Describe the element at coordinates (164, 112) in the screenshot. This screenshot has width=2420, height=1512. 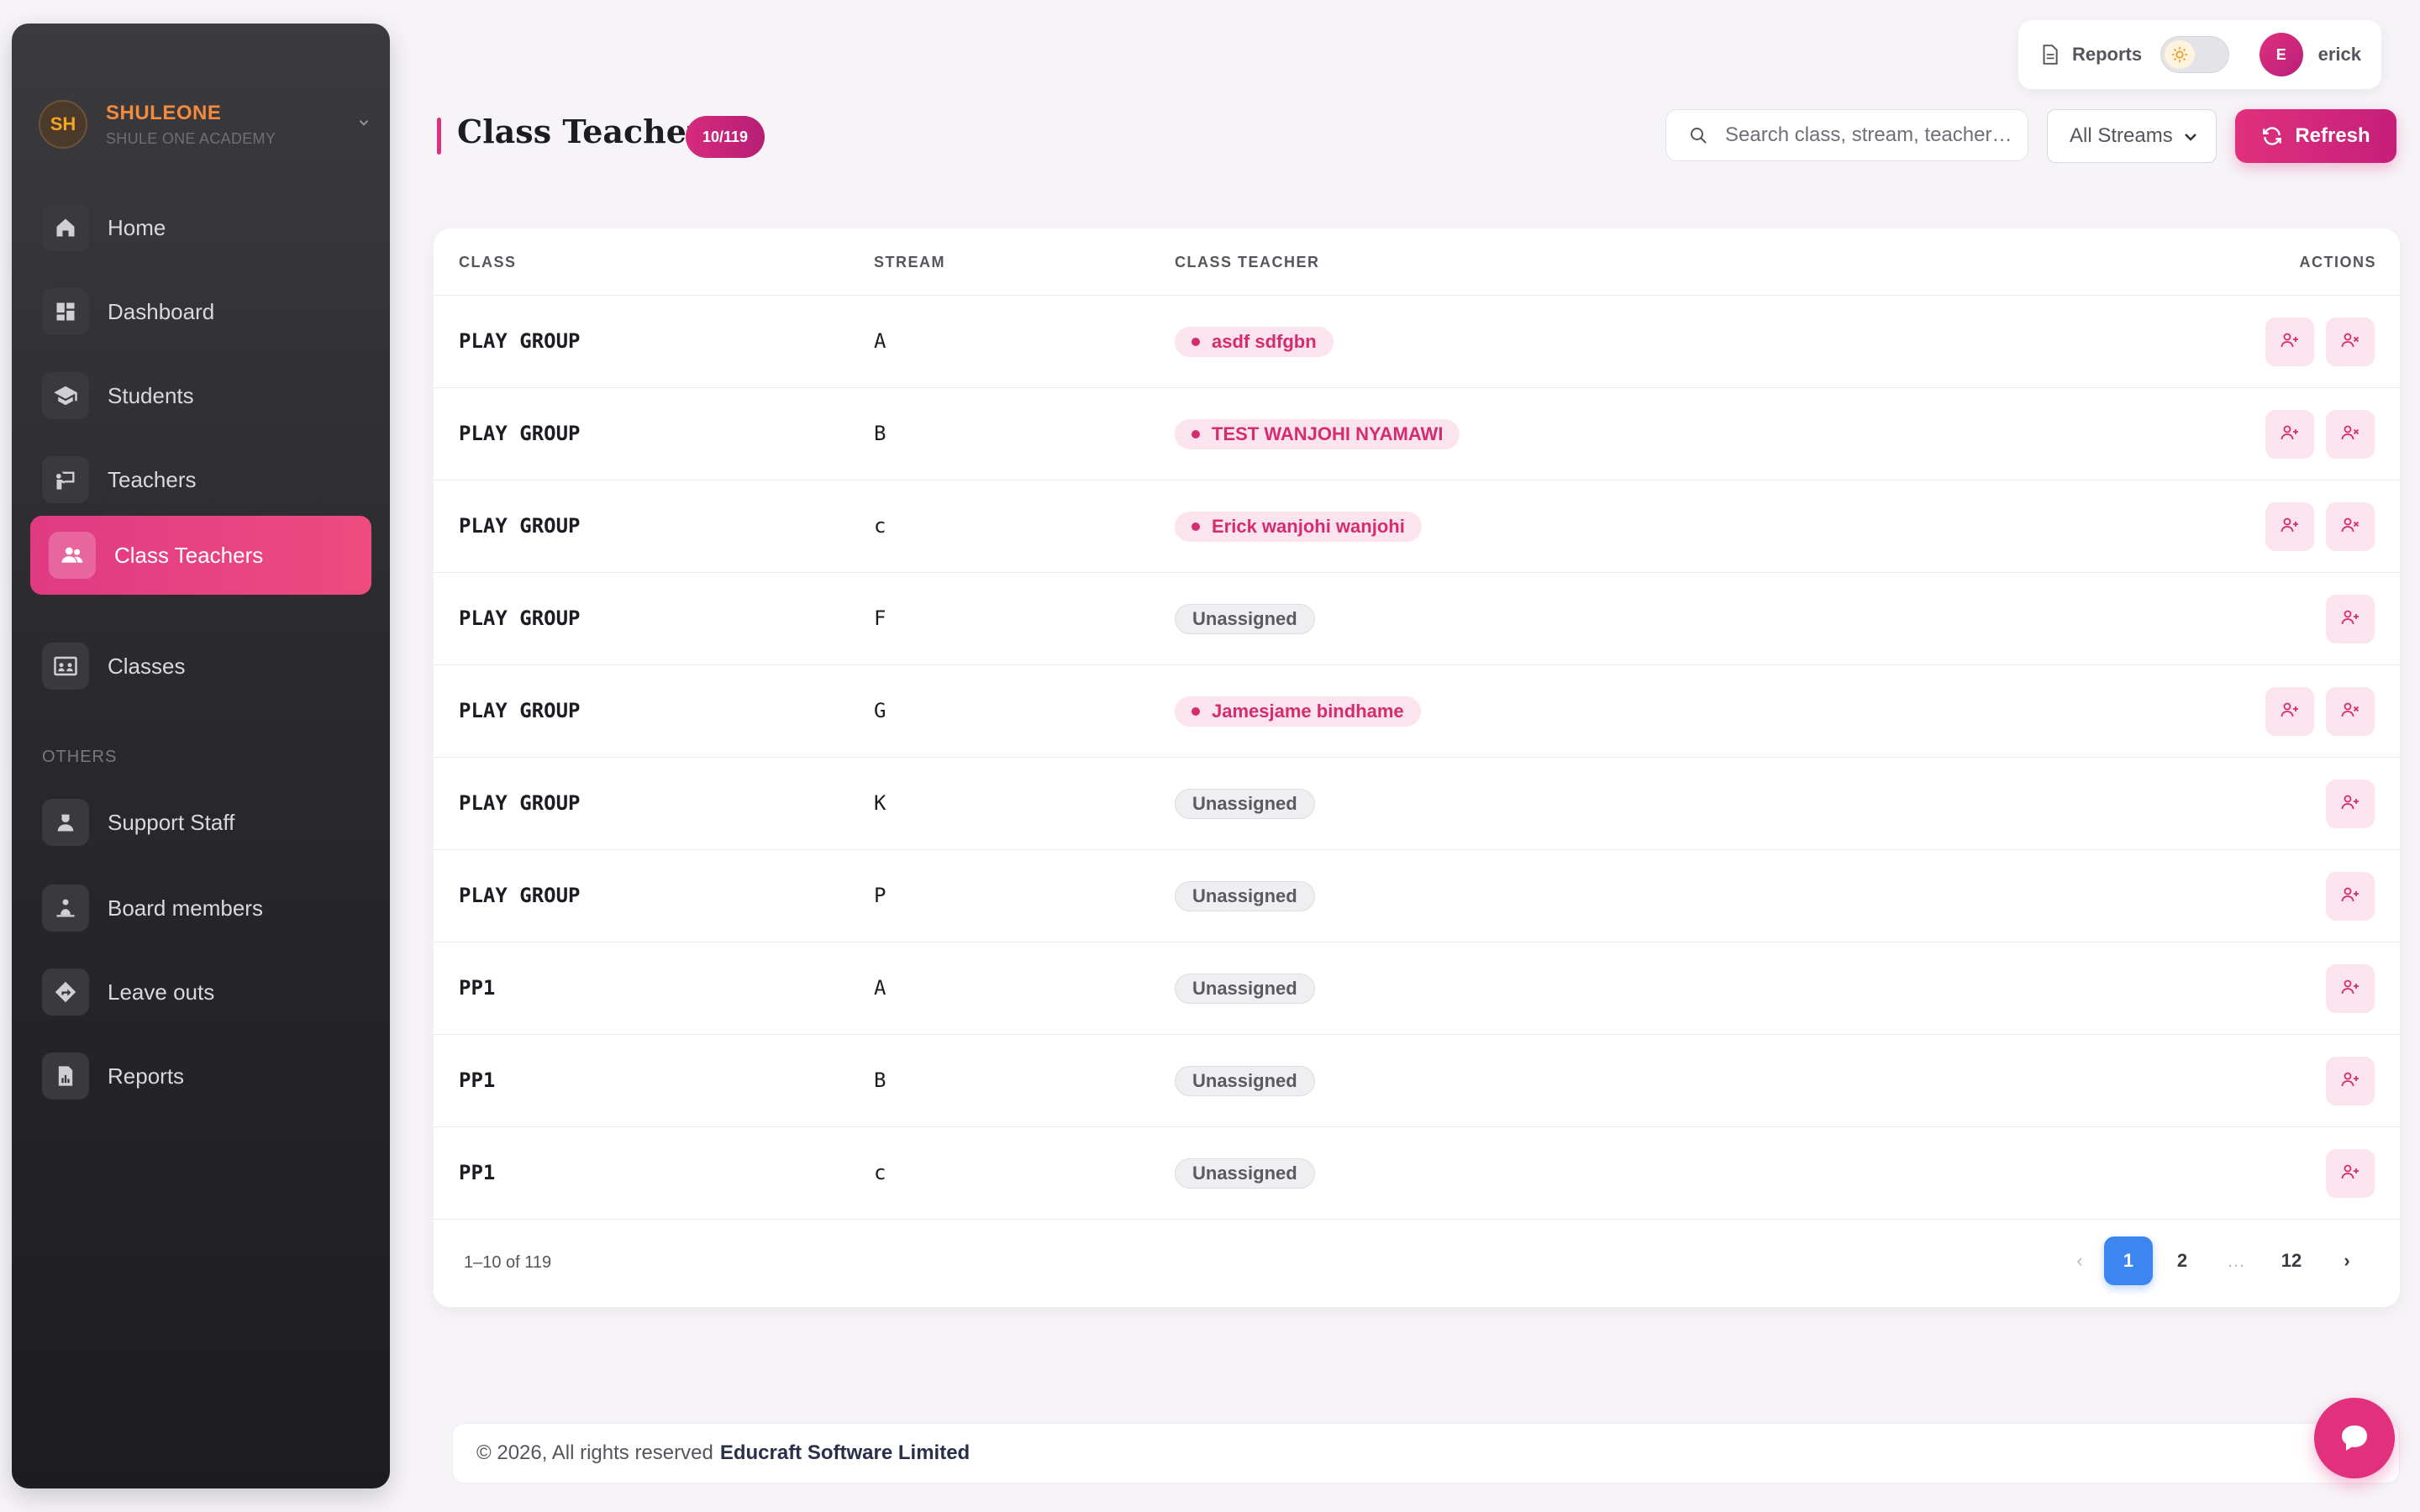
I see `school-name: SHULEONE` at that location.